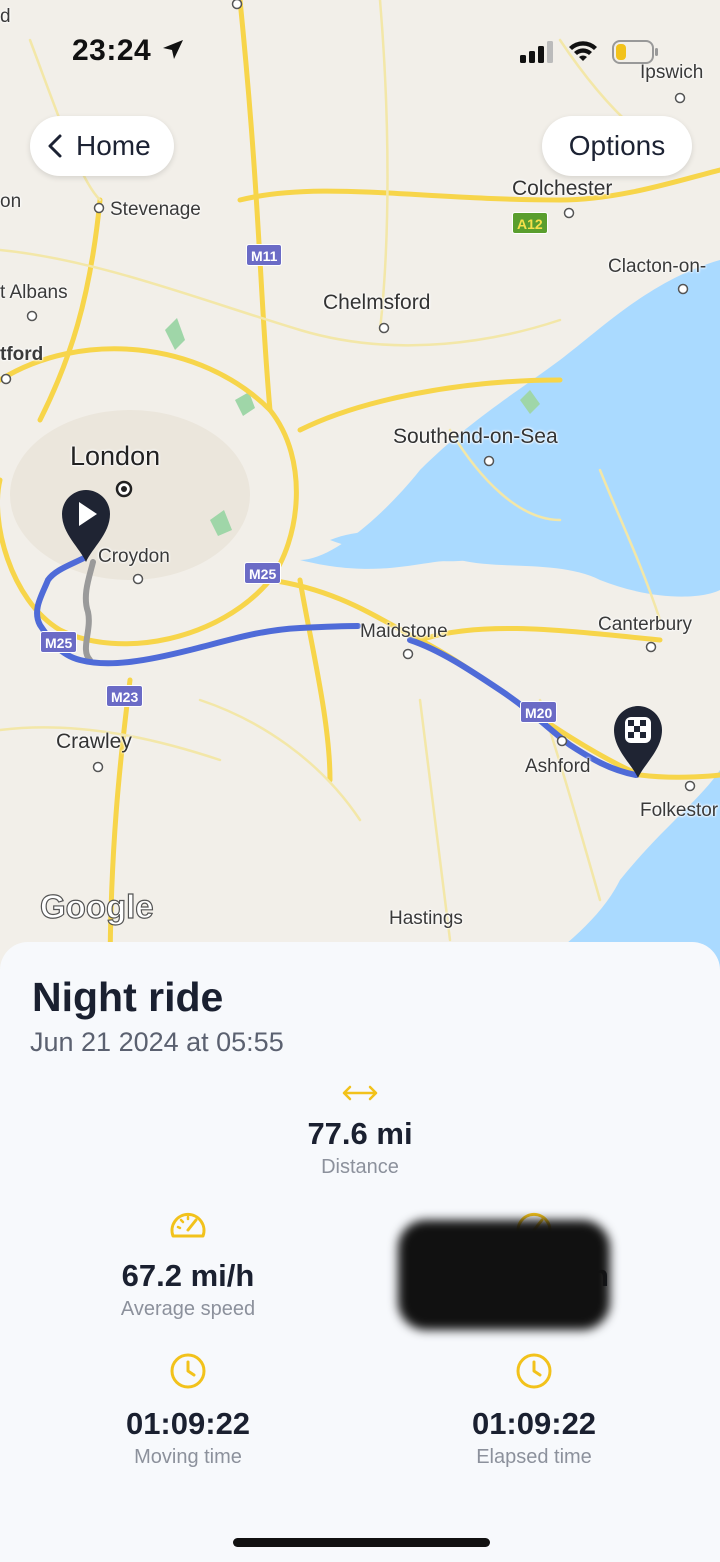  What do you see at coordinates (583, 51) in the screenshot?
I see `wifi-icon` at bounding box center [583, 51].